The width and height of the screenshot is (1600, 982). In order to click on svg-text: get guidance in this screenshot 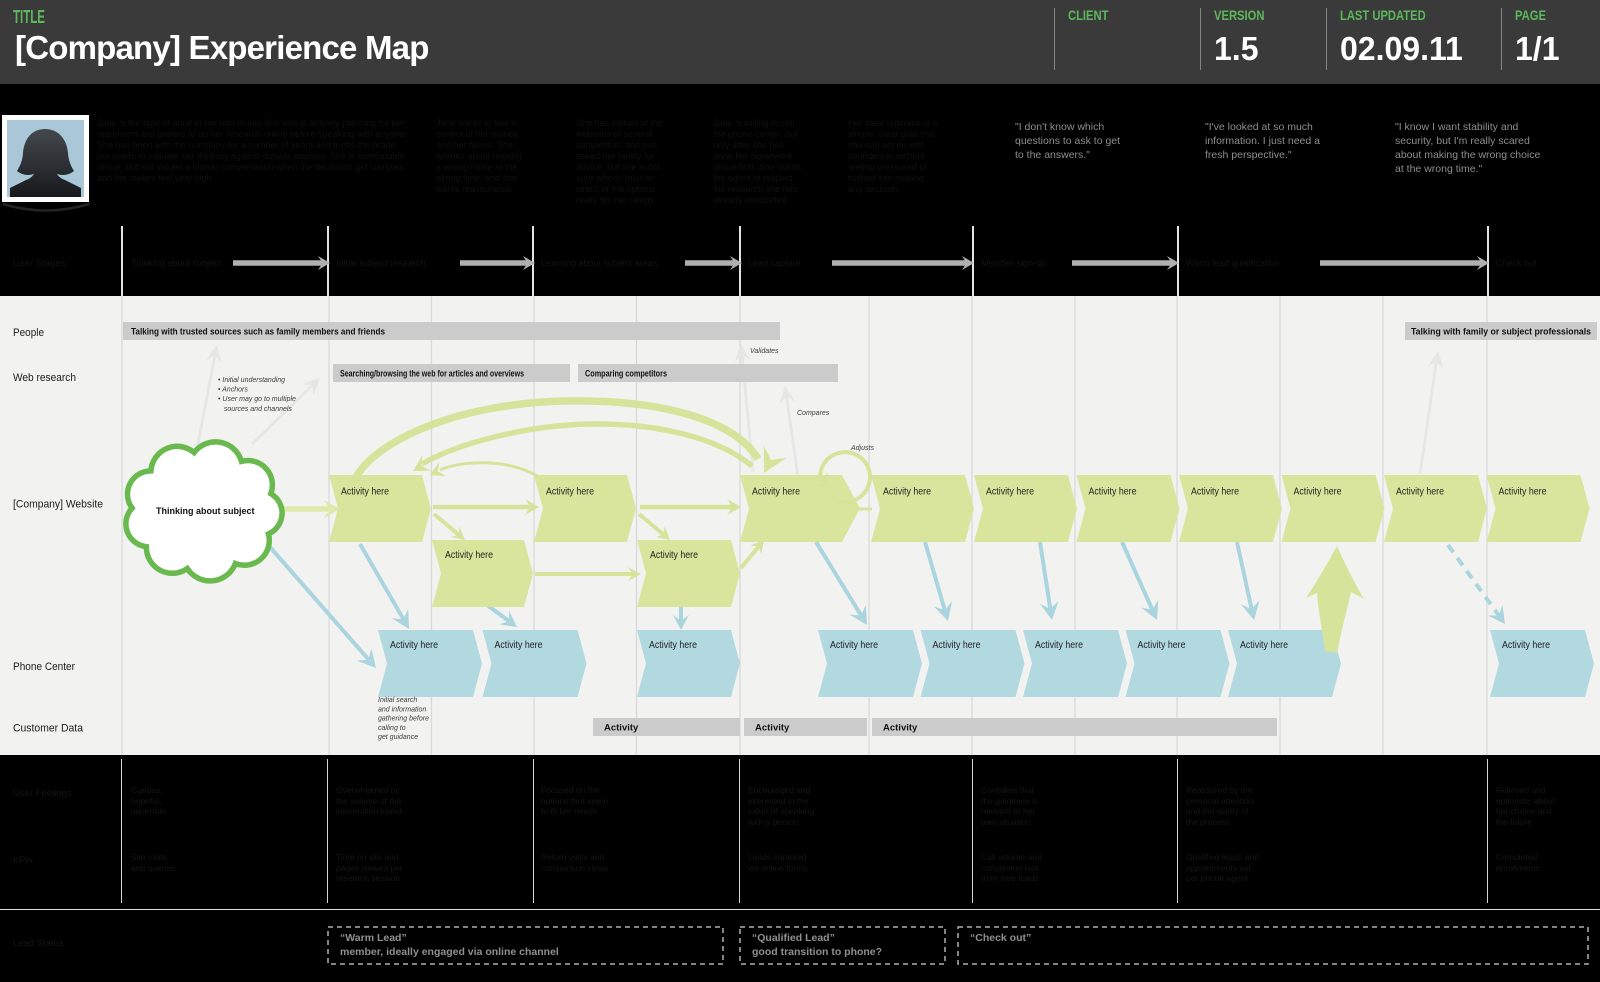, I will do `click(398, 737)`.